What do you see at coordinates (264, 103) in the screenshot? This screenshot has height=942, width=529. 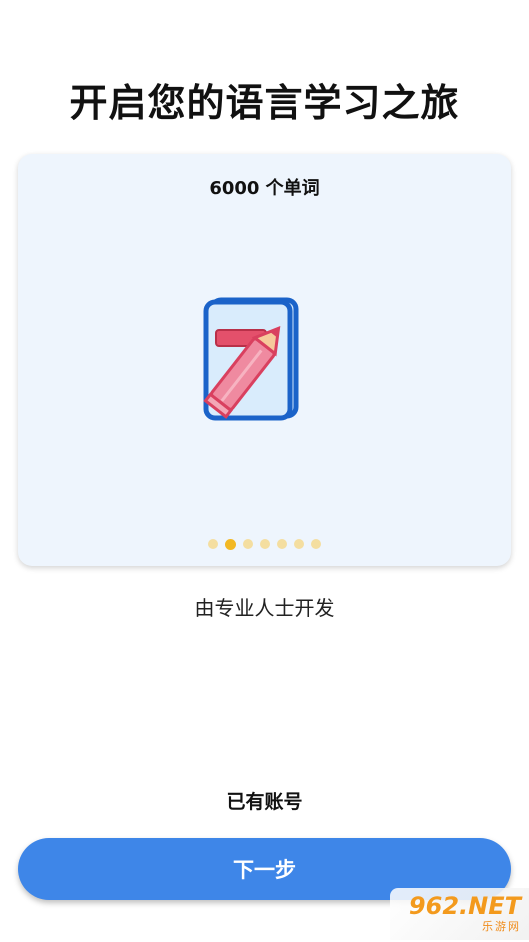 I see `page-title: 开启您的语言学习之旅` at bounding box center [264, 103].